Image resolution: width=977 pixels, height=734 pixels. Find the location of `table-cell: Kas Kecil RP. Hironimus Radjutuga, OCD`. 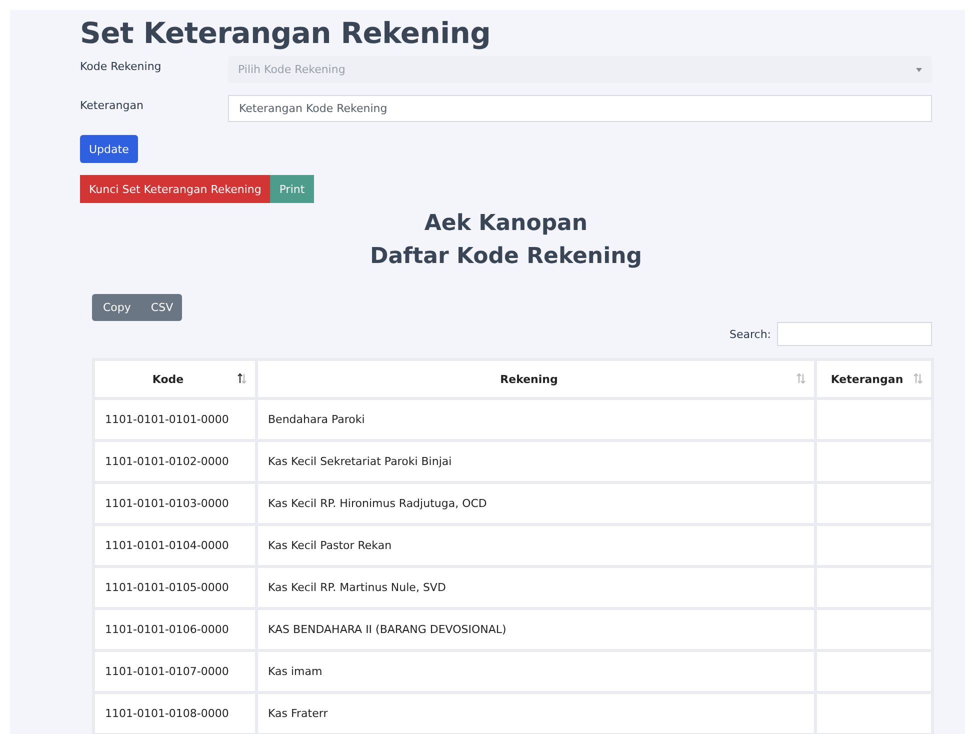

table-cell: Kas Kecil RP. Hironimus Radjutuga, OCD is located at coordinates (536, 503).